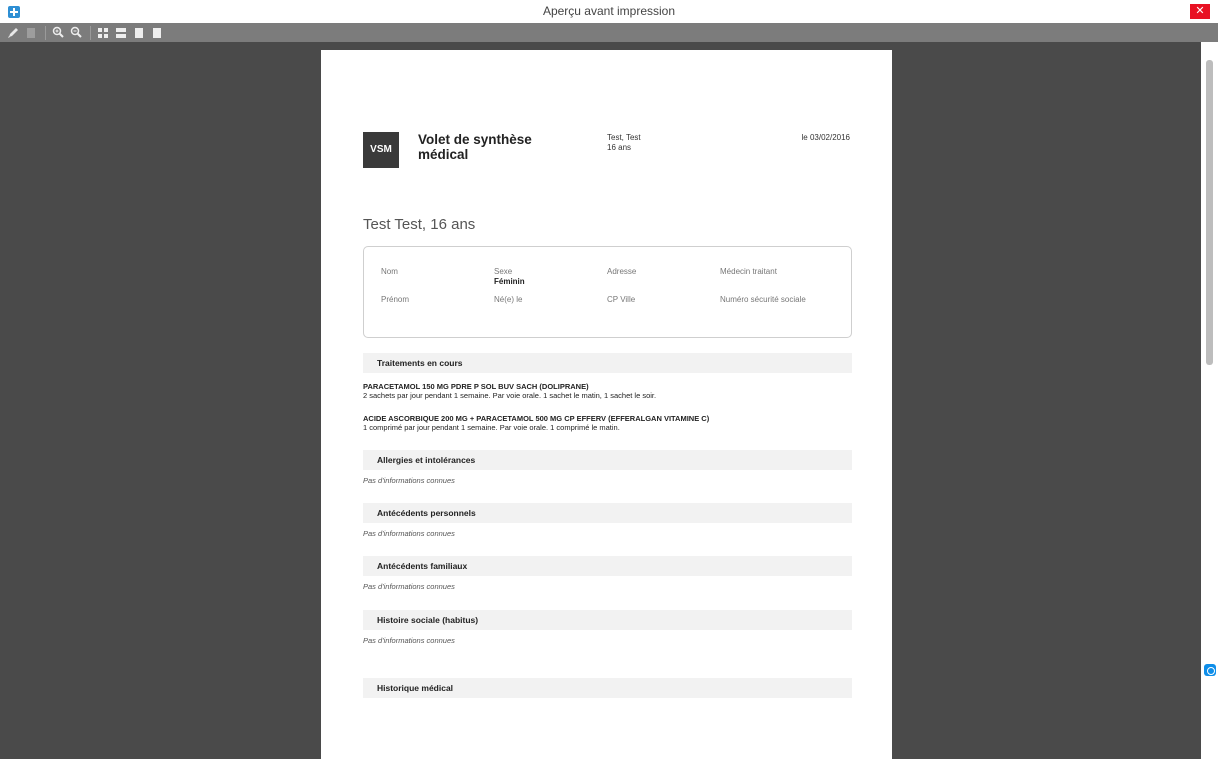 This screenshot has height=759, width=1218. What do you see at coordinates (624, 137) in the screenshot?
I see `header-patient-name: Test, Test` at bounding box center [624, 137].